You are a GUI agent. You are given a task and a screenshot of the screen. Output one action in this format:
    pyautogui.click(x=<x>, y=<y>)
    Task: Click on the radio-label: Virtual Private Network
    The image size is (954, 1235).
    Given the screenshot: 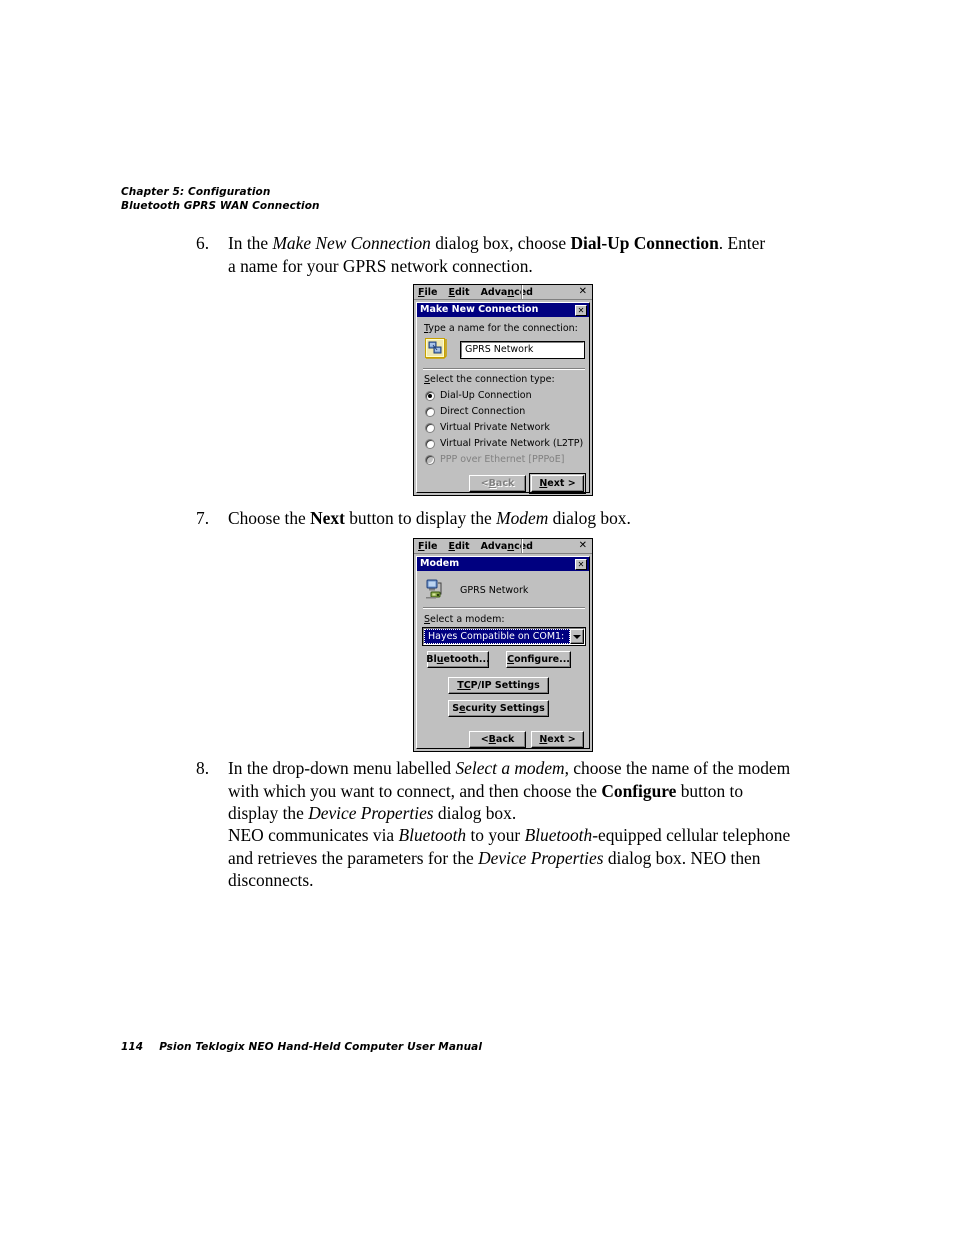 What is the action you would take?
    pyautogui.click(x=495, y=427)
    